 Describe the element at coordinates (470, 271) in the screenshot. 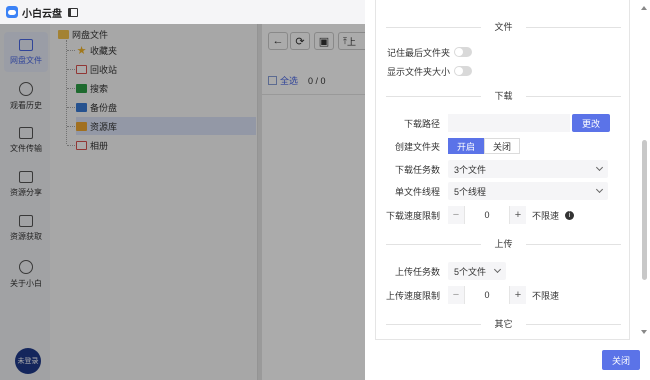

I see `upload-tasks-value: 5个文件` at that location.